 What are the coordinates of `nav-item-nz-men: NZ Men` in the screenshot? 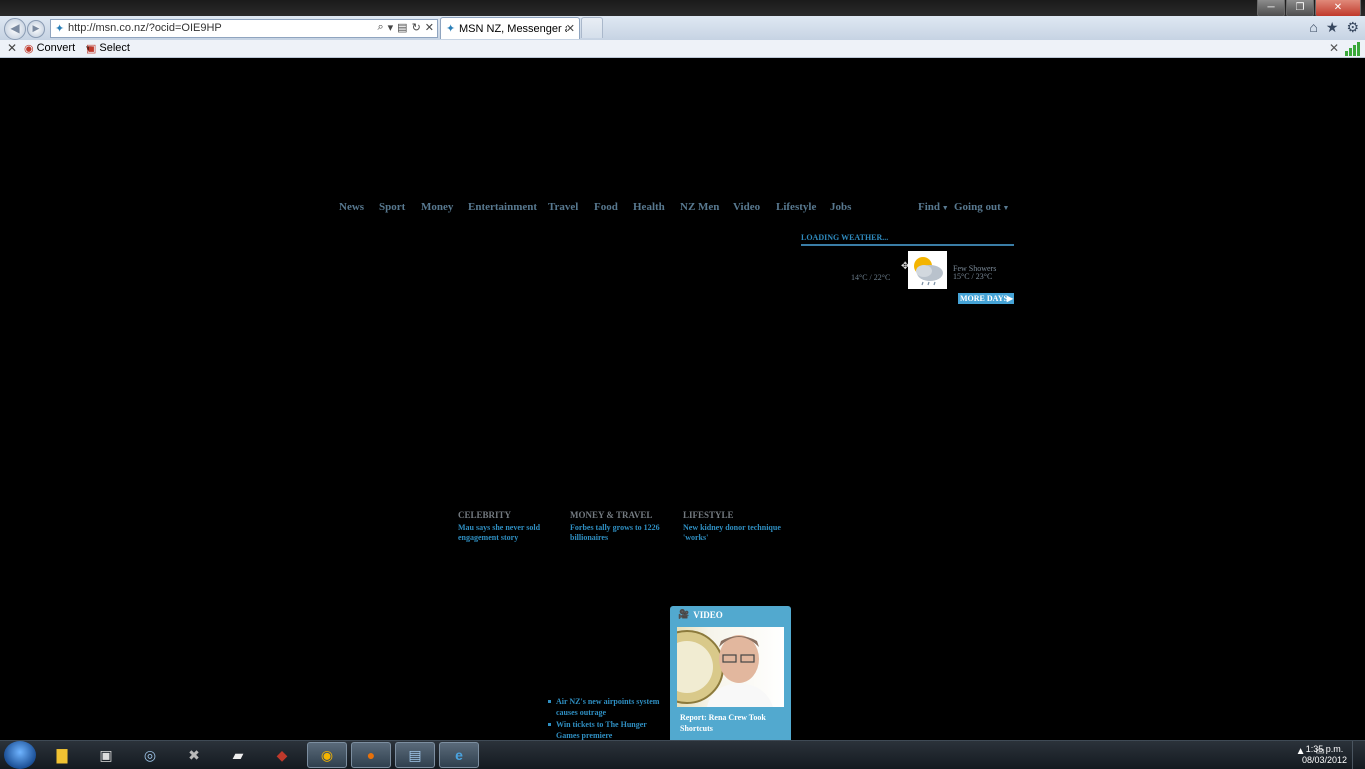 It's located at (699, 207).